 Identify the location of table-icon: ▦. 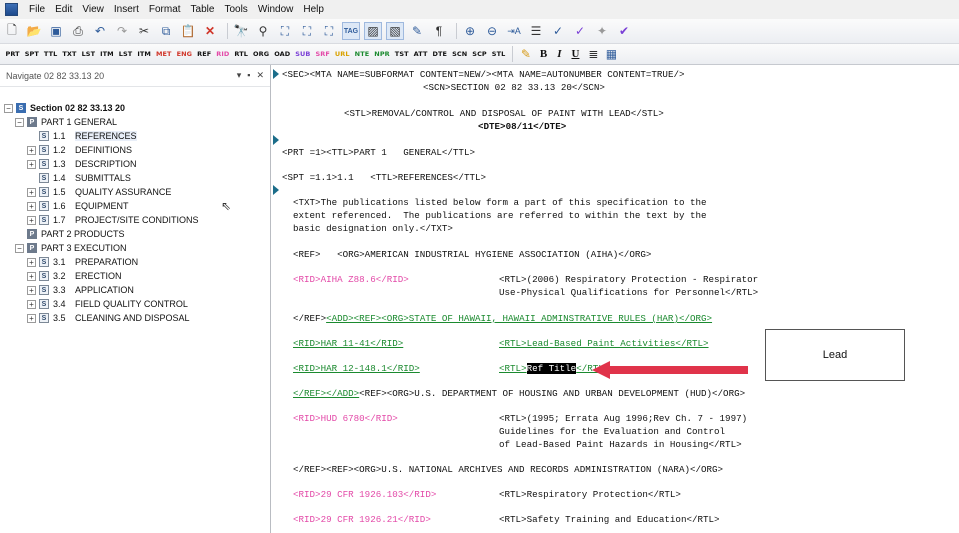
(611, 54).